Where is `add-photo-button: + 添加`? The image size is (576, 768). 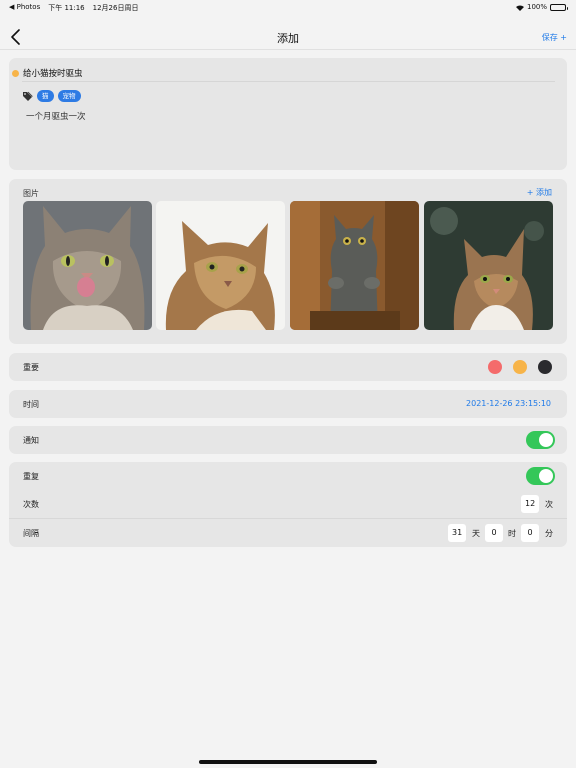 add-photo-button: + 添加 is located at coordinates (539, 192).